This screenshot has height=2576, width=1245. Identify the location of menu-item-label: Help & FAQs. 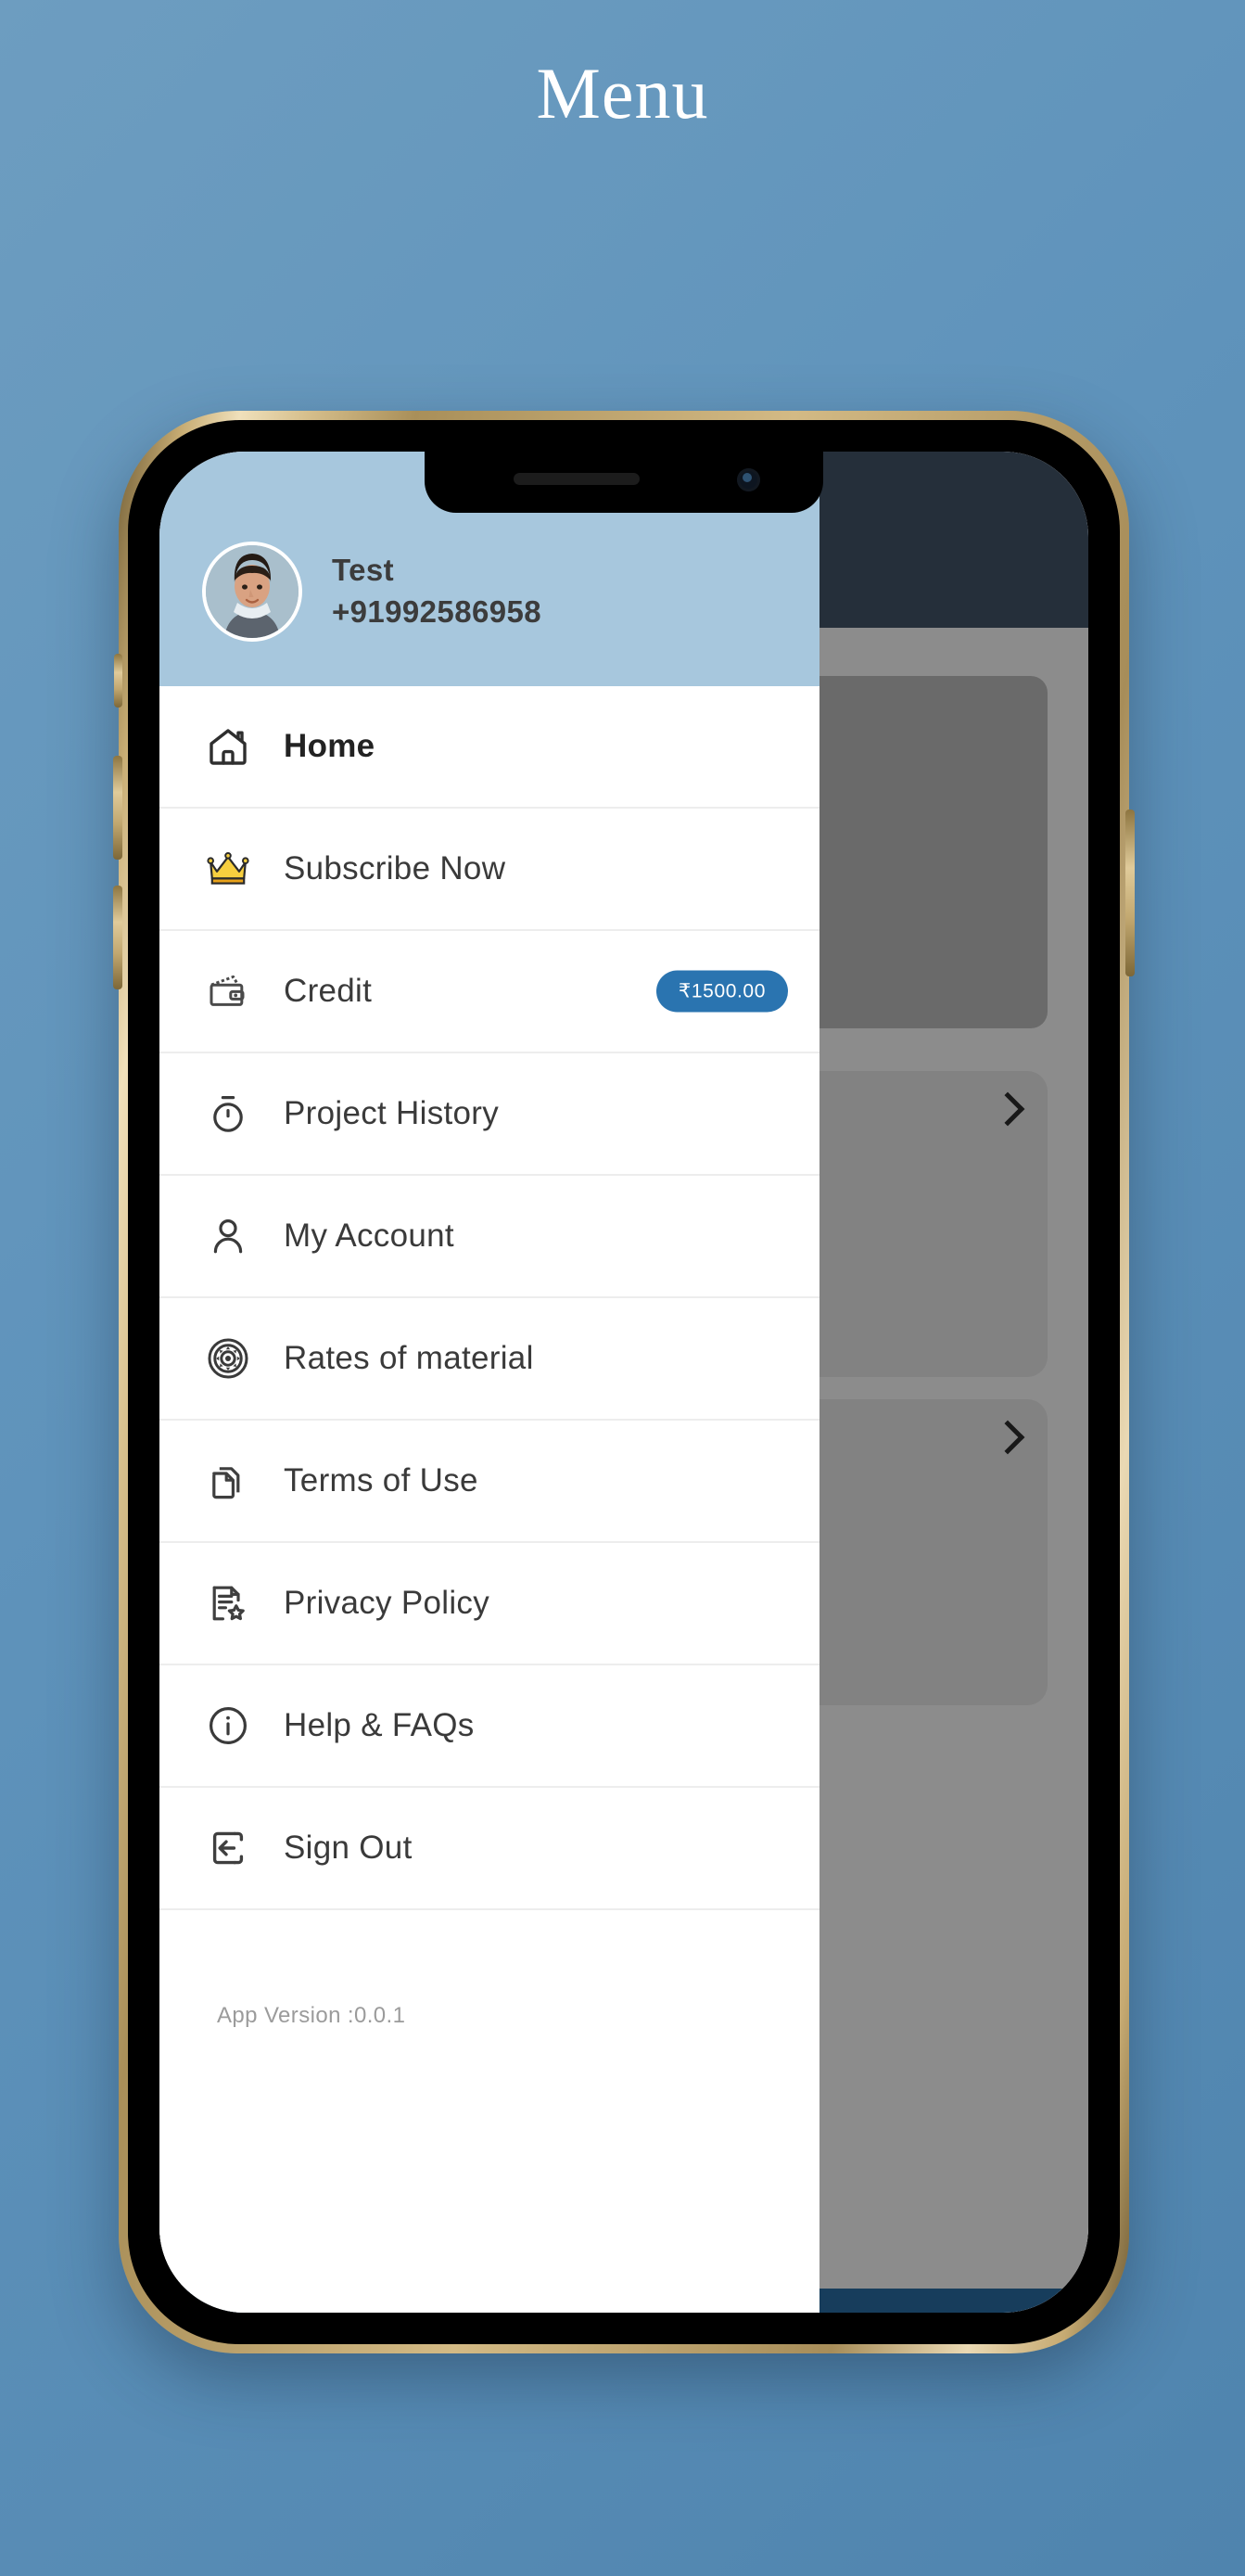
(379, 1725).